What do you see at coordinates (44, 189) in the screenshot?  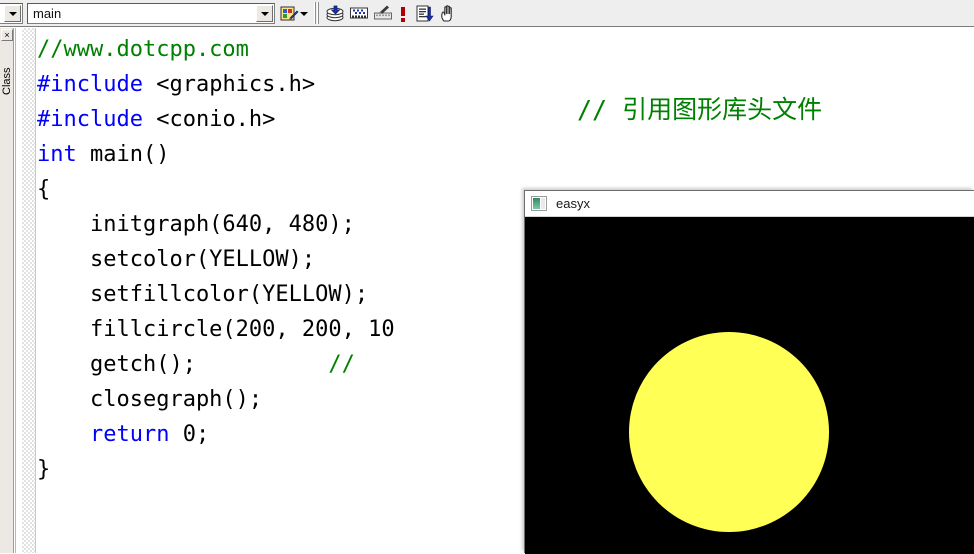 I see `code-token: {` at bounding box center [44, 189].